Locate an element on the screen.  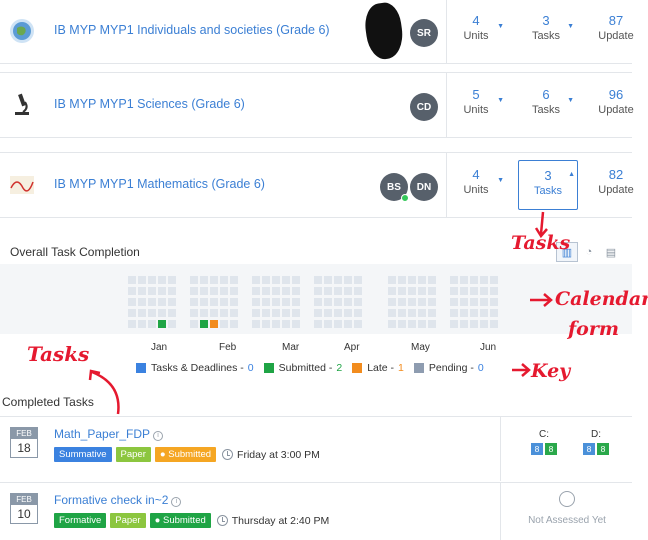
list-view-icon: ▤ is located at coordinates (611, 252).